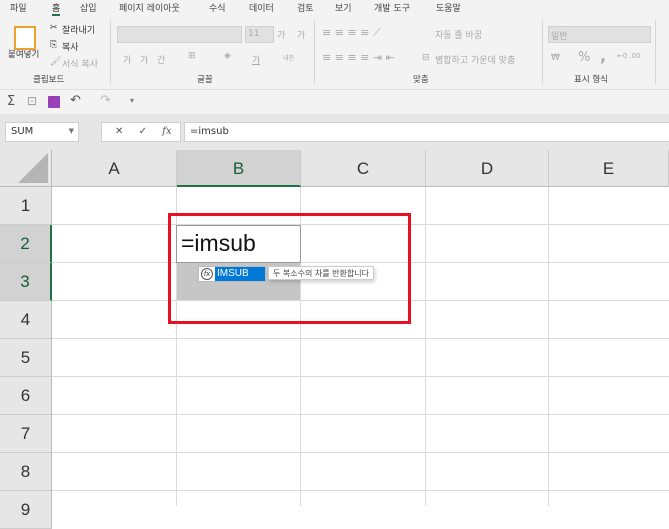  What do you see at coordinates (78, 29) in the screenshot?
I see `cut-button: 잘라내기` at bounding box center [78, 29].